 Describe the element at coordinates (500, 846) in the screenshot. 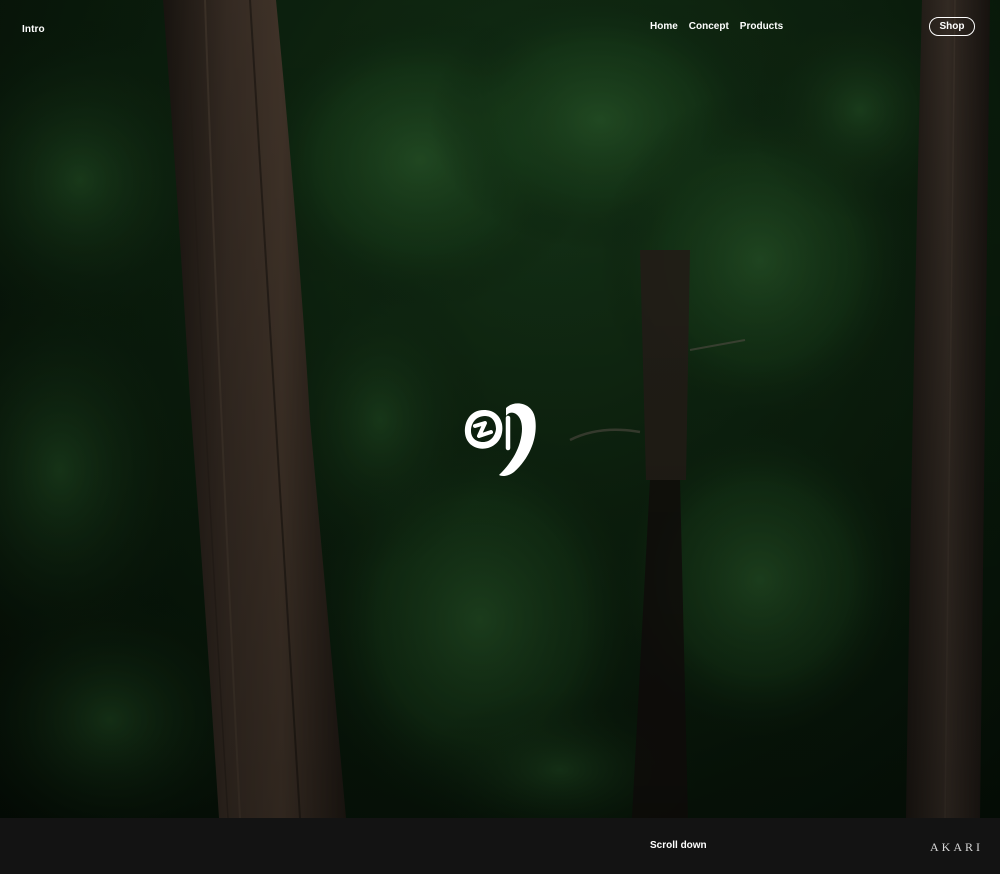

I see `bottom-bar: Scroll down AKARI` at that location.